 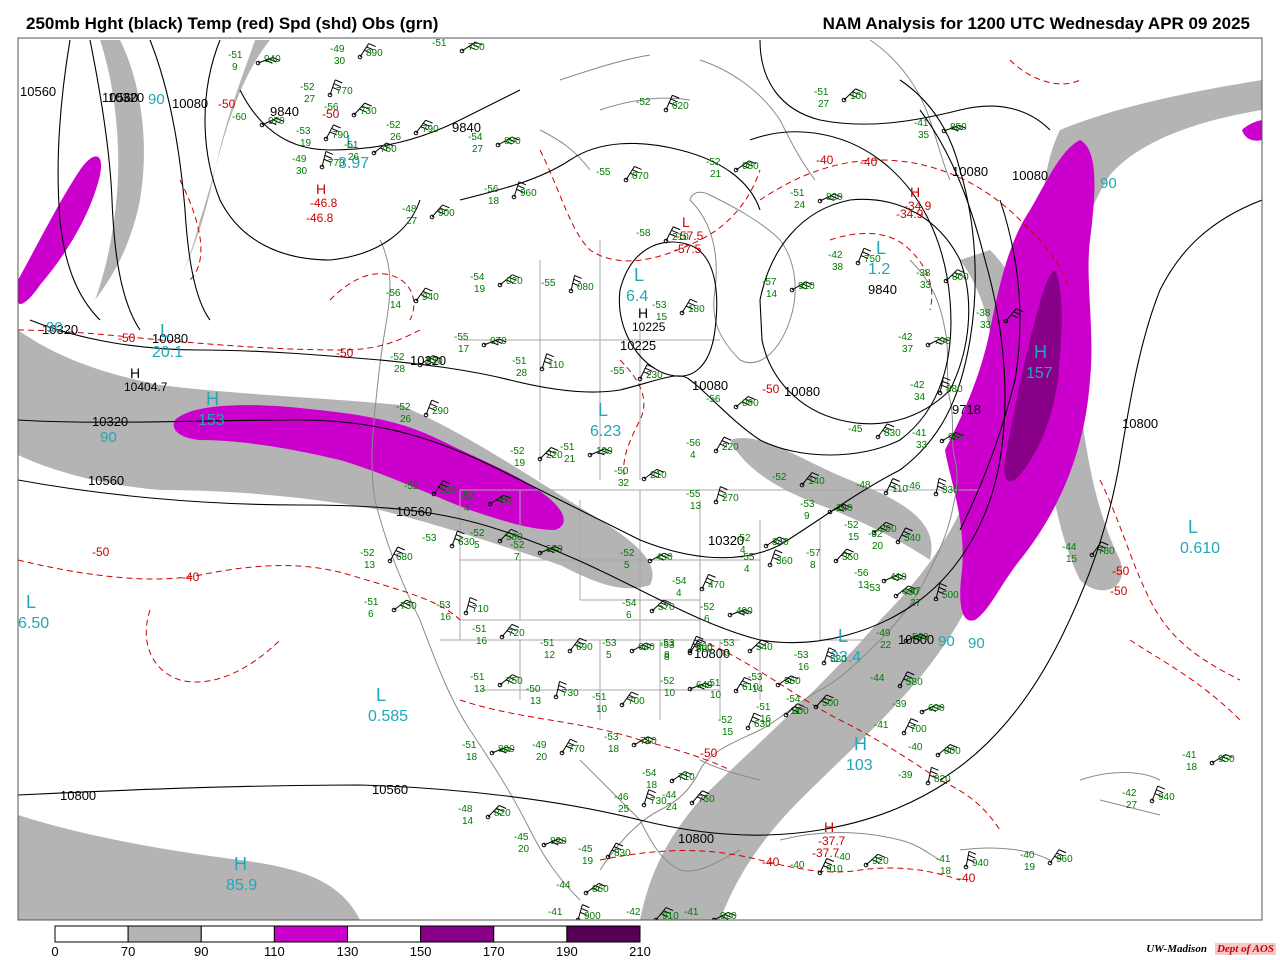 I want to click on colorbar-segment, so click(x=603, y=934).